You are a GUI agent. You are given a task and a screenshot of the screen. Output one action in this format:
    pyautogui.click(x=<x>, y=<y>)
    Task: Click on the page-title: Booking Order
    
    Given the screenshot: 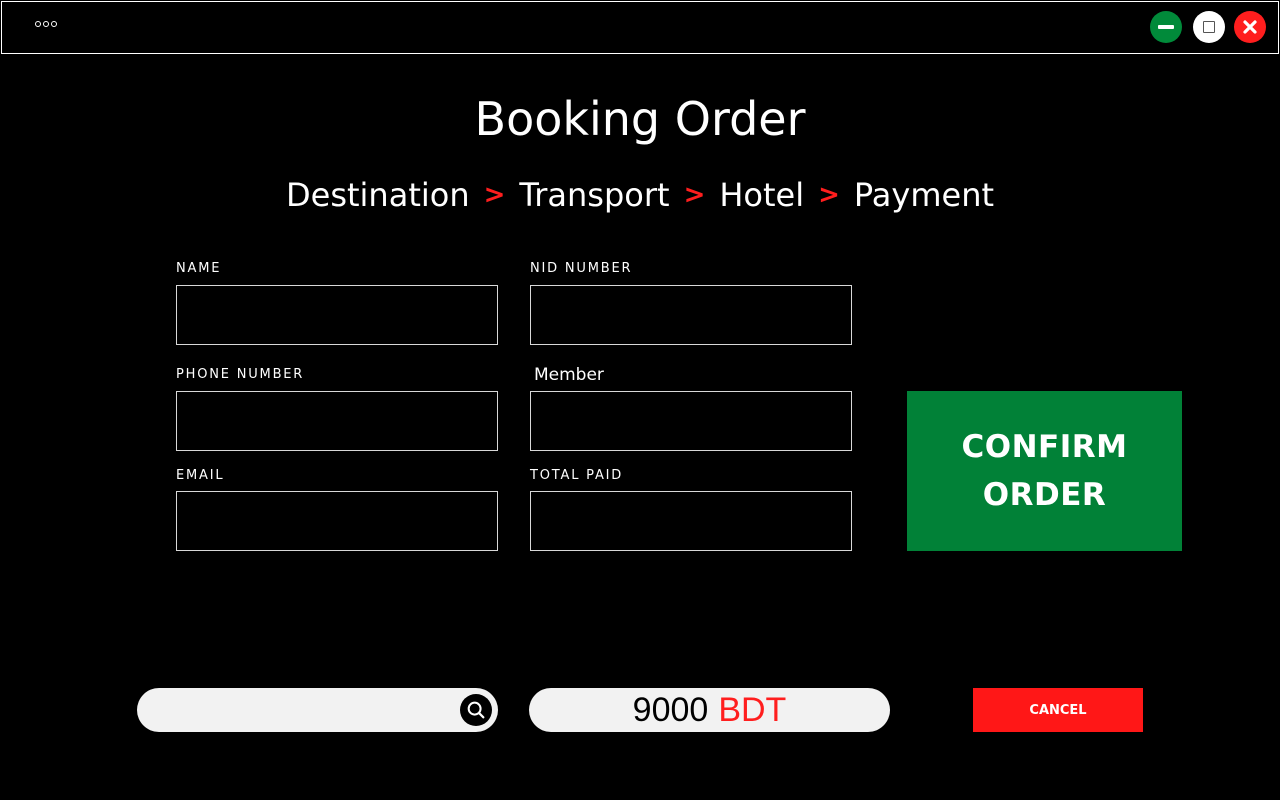 What is the action you would take?
    pyautogui.click(x=640, y=119)
    